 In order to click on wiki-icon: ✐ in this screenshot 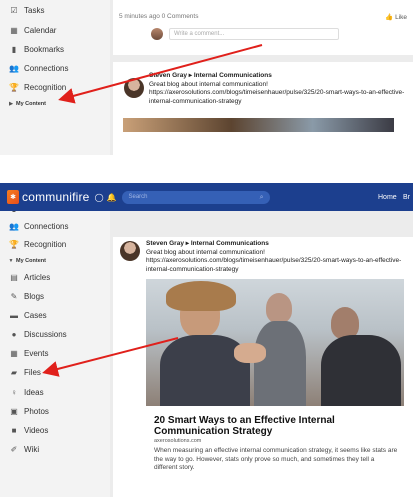, I will do `click(14, 449)`.